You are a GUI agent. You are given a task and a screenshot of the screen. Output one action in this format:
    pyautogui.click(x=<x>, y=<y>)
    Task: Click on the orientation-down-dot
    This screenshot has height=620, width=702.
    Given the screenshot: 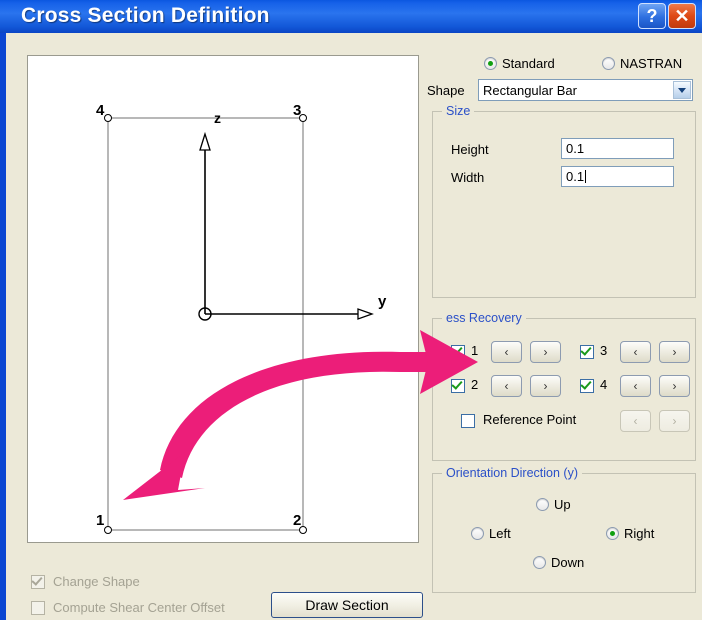 What is the action you would take?
    pyautogui.click(x=539, y=562)
    